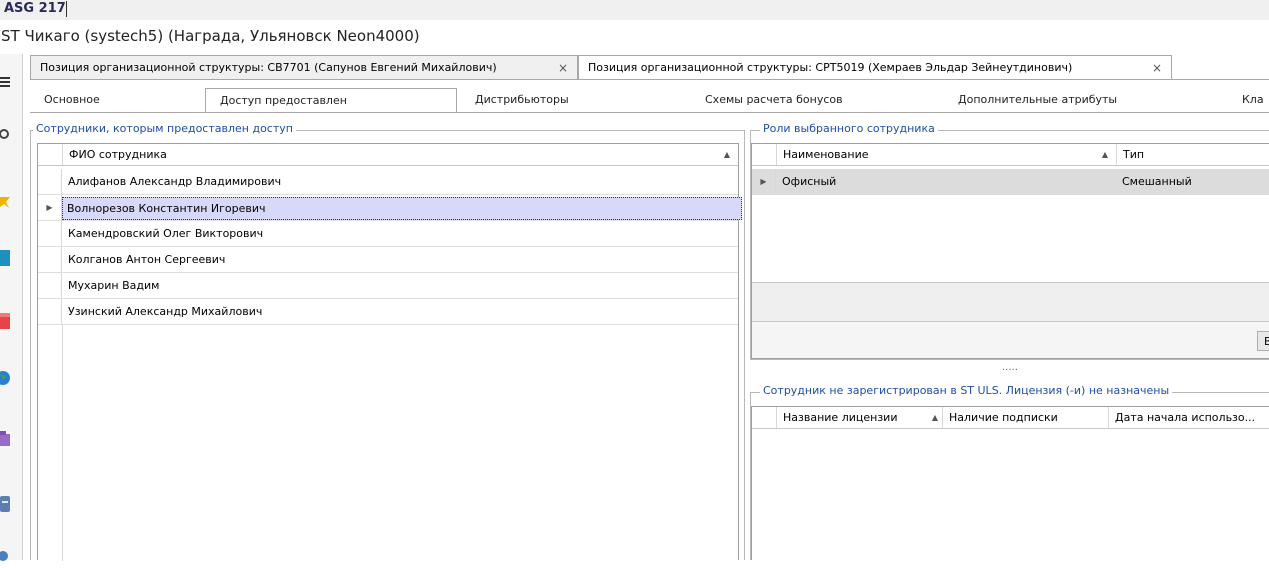 This screenshot has width=1269, height=568. What do you see at coordinates (11, 307) in the screenshot?
I see `left-rail` at bounding box center [11, 307].